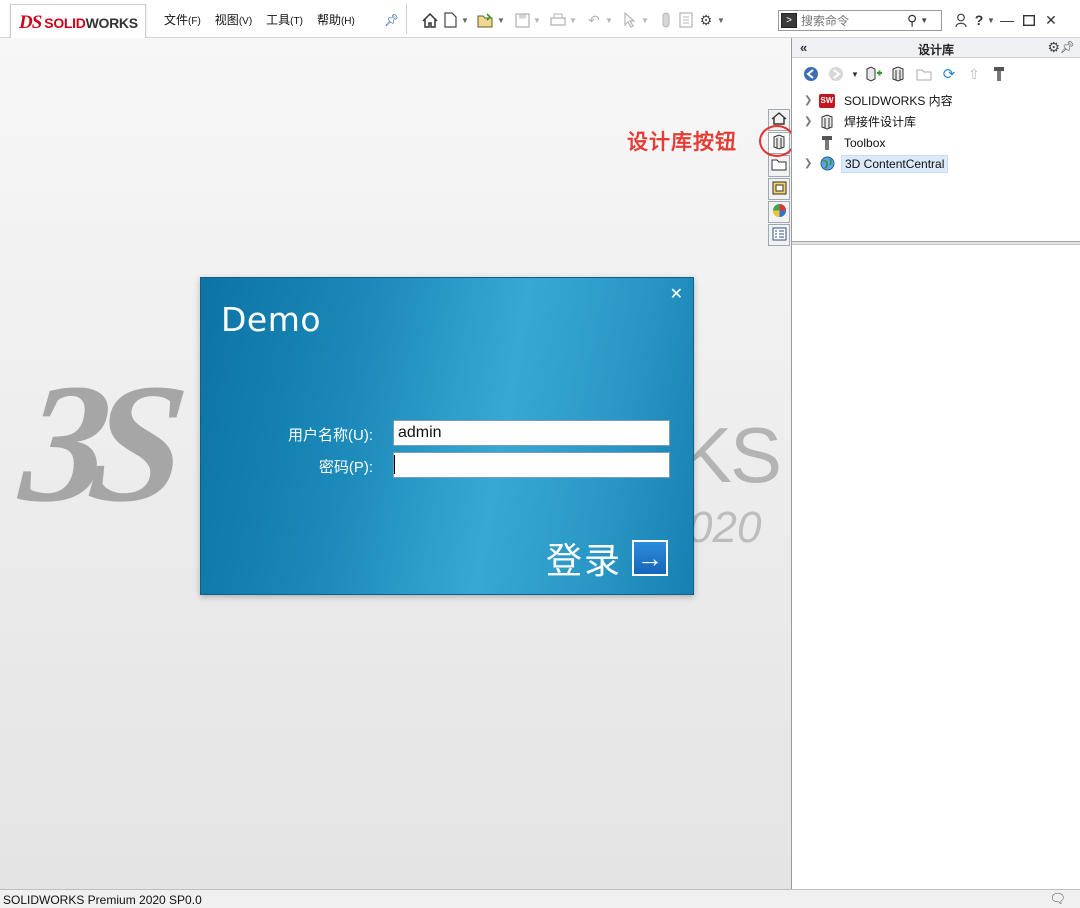 The width and height of the screenshot is (1080, 908). I want to click on folder-icon, so click(779, 166).